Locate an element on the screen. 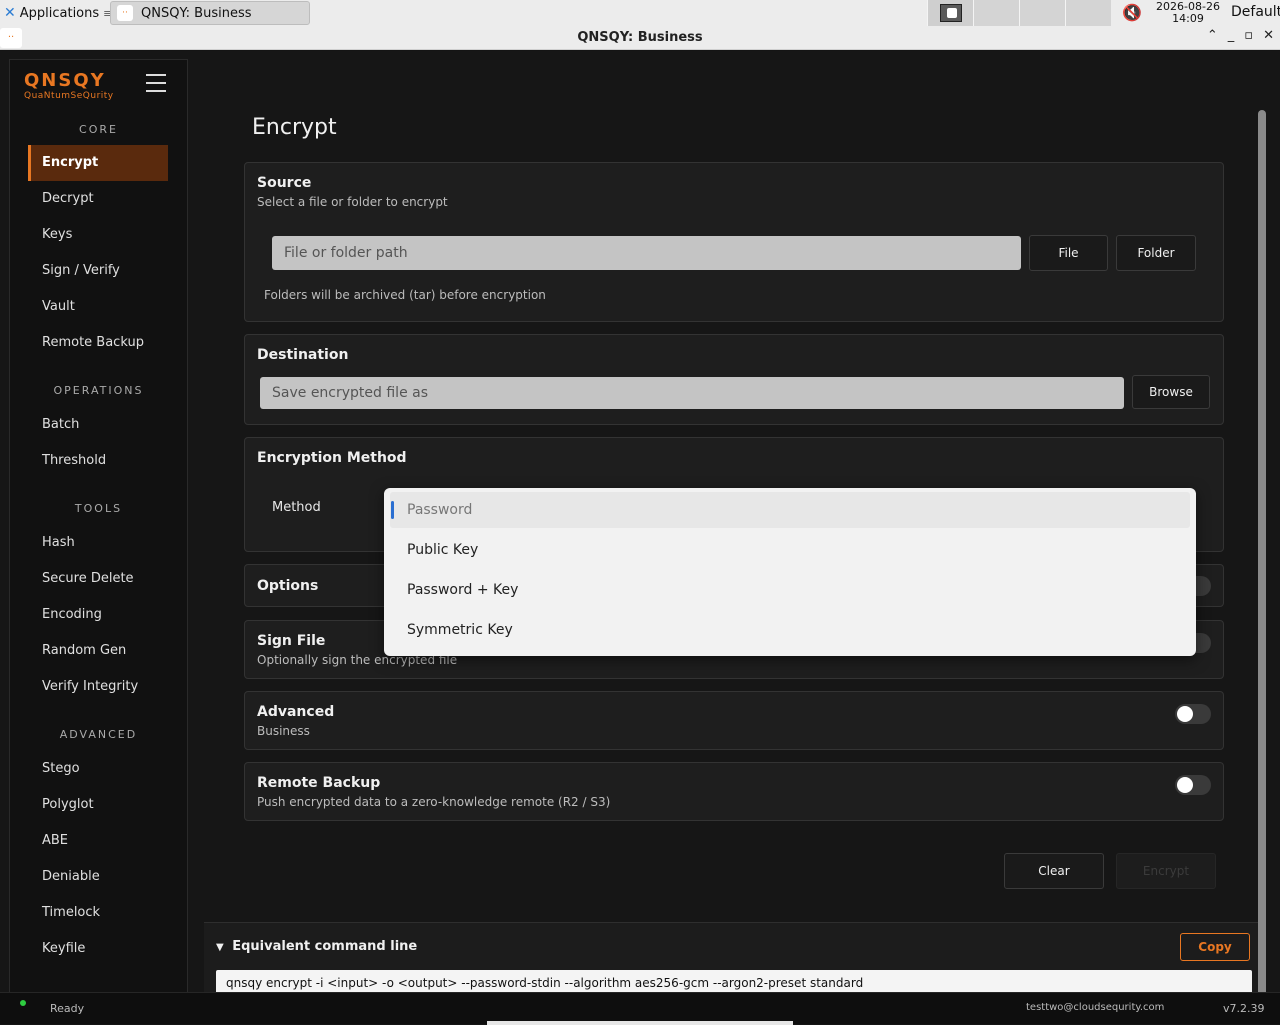 The width and height of the screenshot is (1280, 1025). clear-button: Clear is located at coordinates (1054, 871).